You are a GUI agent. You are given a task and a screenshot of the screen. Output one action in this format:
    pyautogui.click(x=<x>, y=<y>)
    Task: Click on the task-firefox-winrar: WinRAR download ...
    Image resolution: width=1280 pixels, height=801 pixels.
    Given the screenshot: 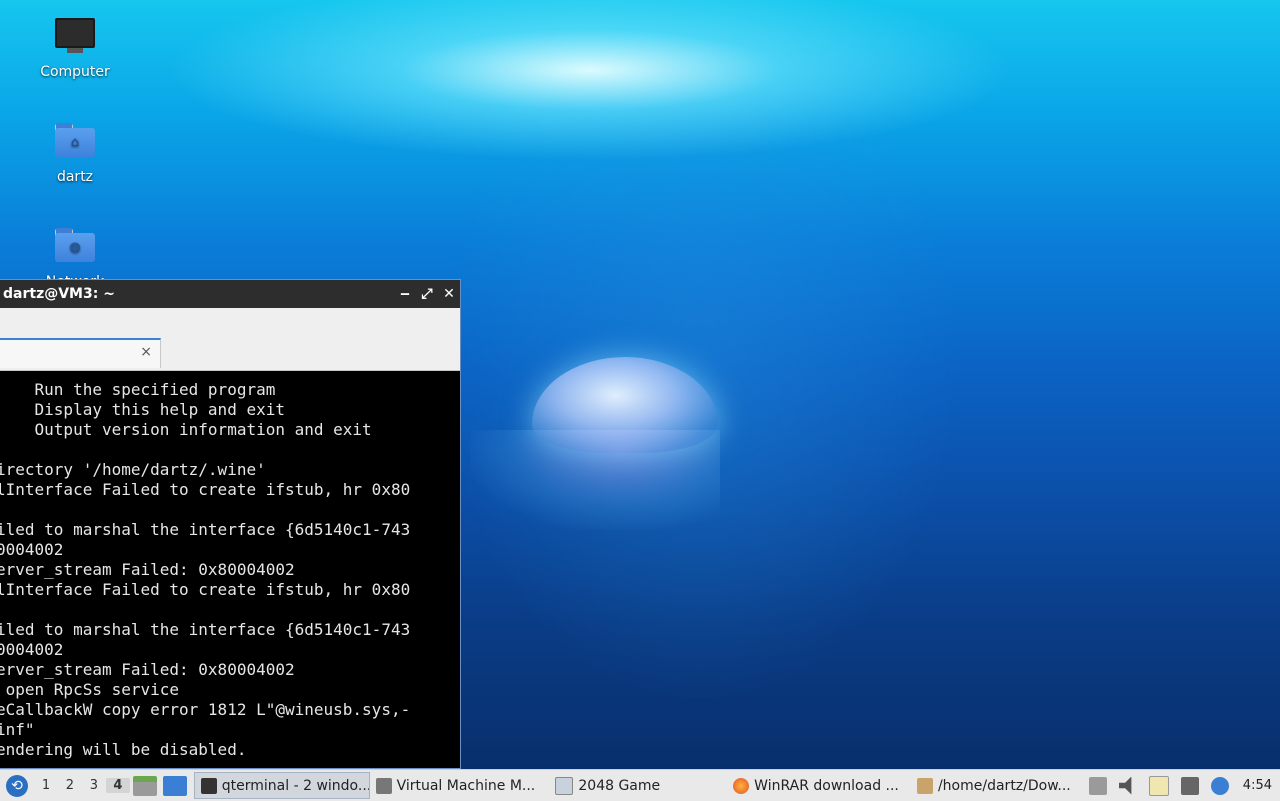 What is the action you would take?
    pyautogui.click(x=819, y=785)
    